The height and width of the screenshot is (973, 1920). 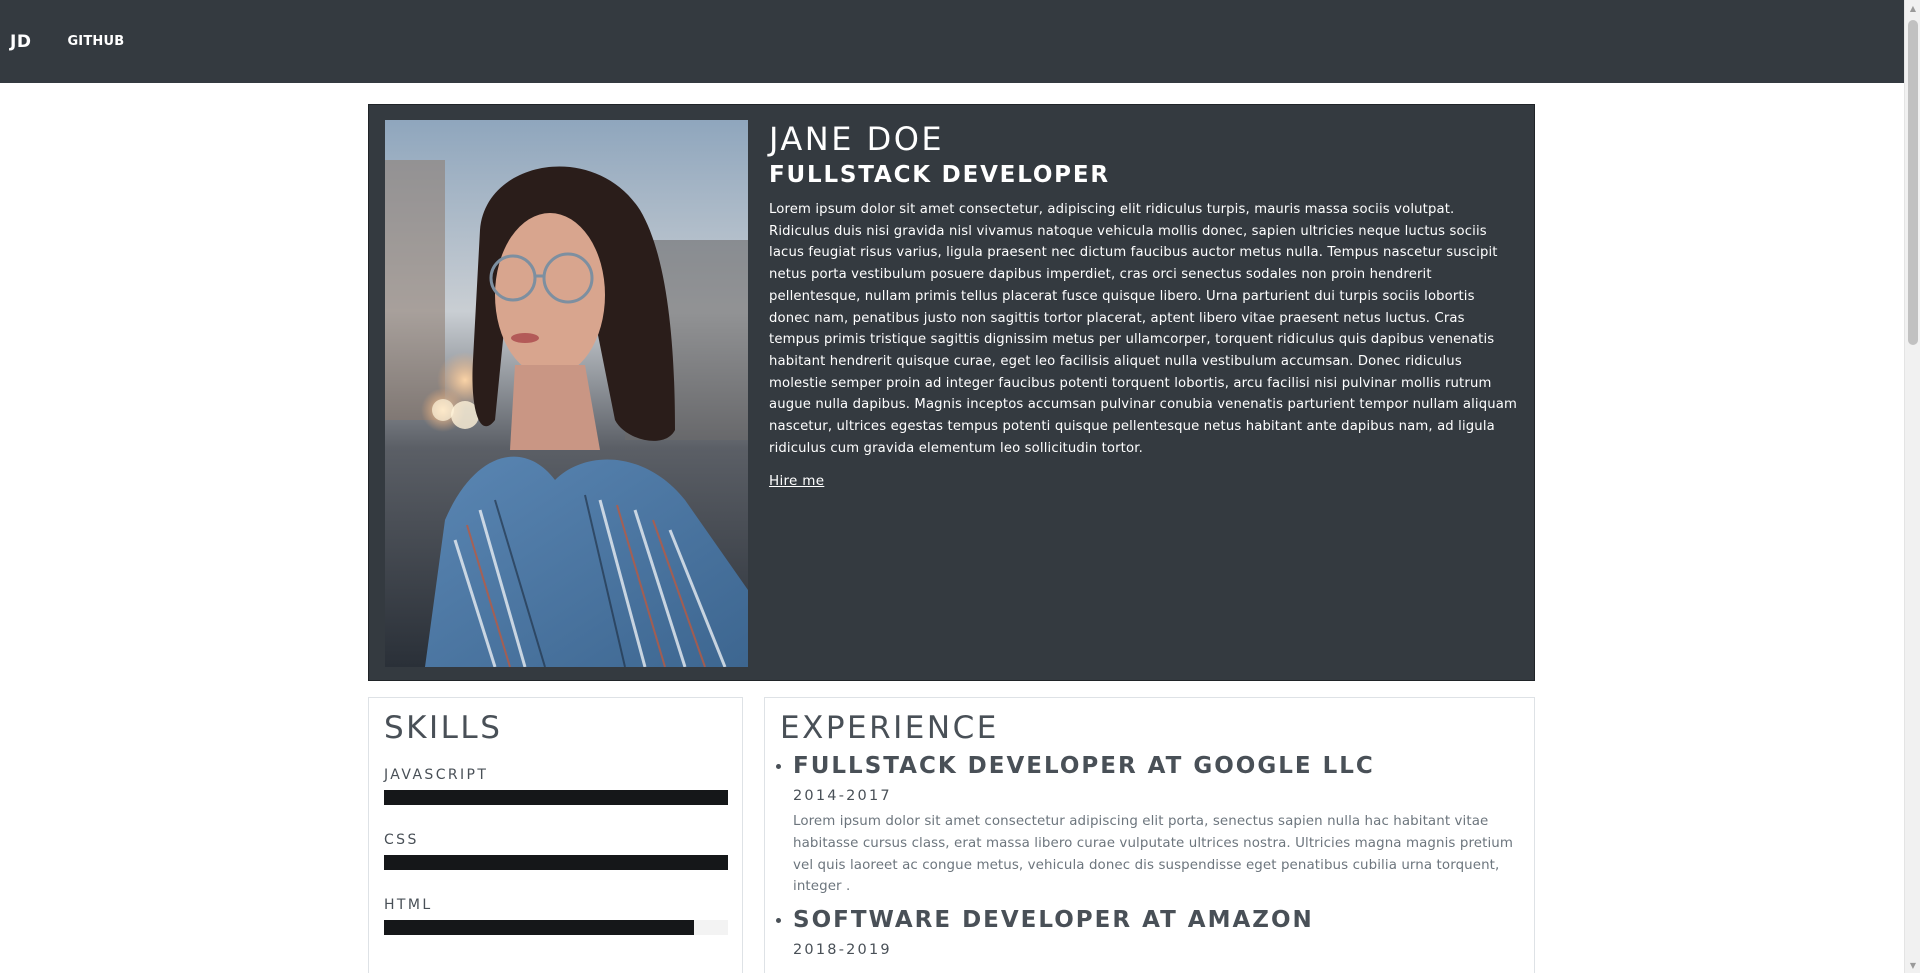 I want to click on skill-item: CSS, so click(x=556, y=850).